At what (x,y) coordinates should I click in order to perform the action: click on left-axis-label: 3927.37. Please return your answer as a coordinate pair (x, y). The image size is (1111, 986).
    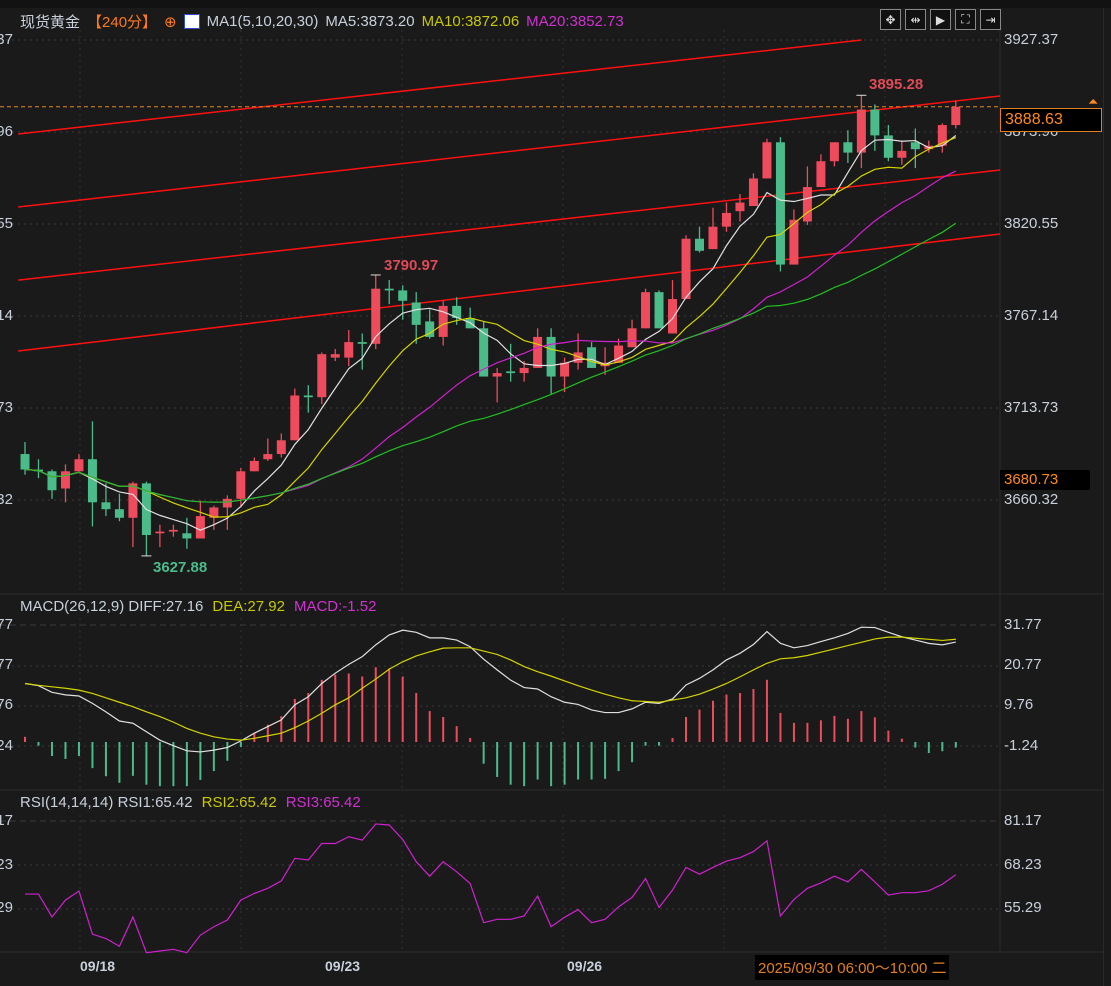
    Looking at the image, I should click on (6, 39).